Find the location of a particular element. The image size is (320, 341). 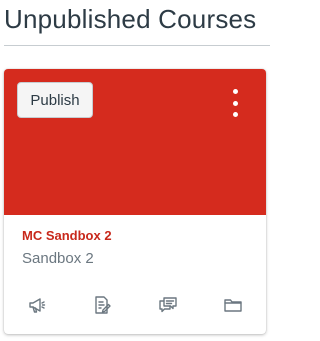

announcements-icon is located at coordinates (37, 305).